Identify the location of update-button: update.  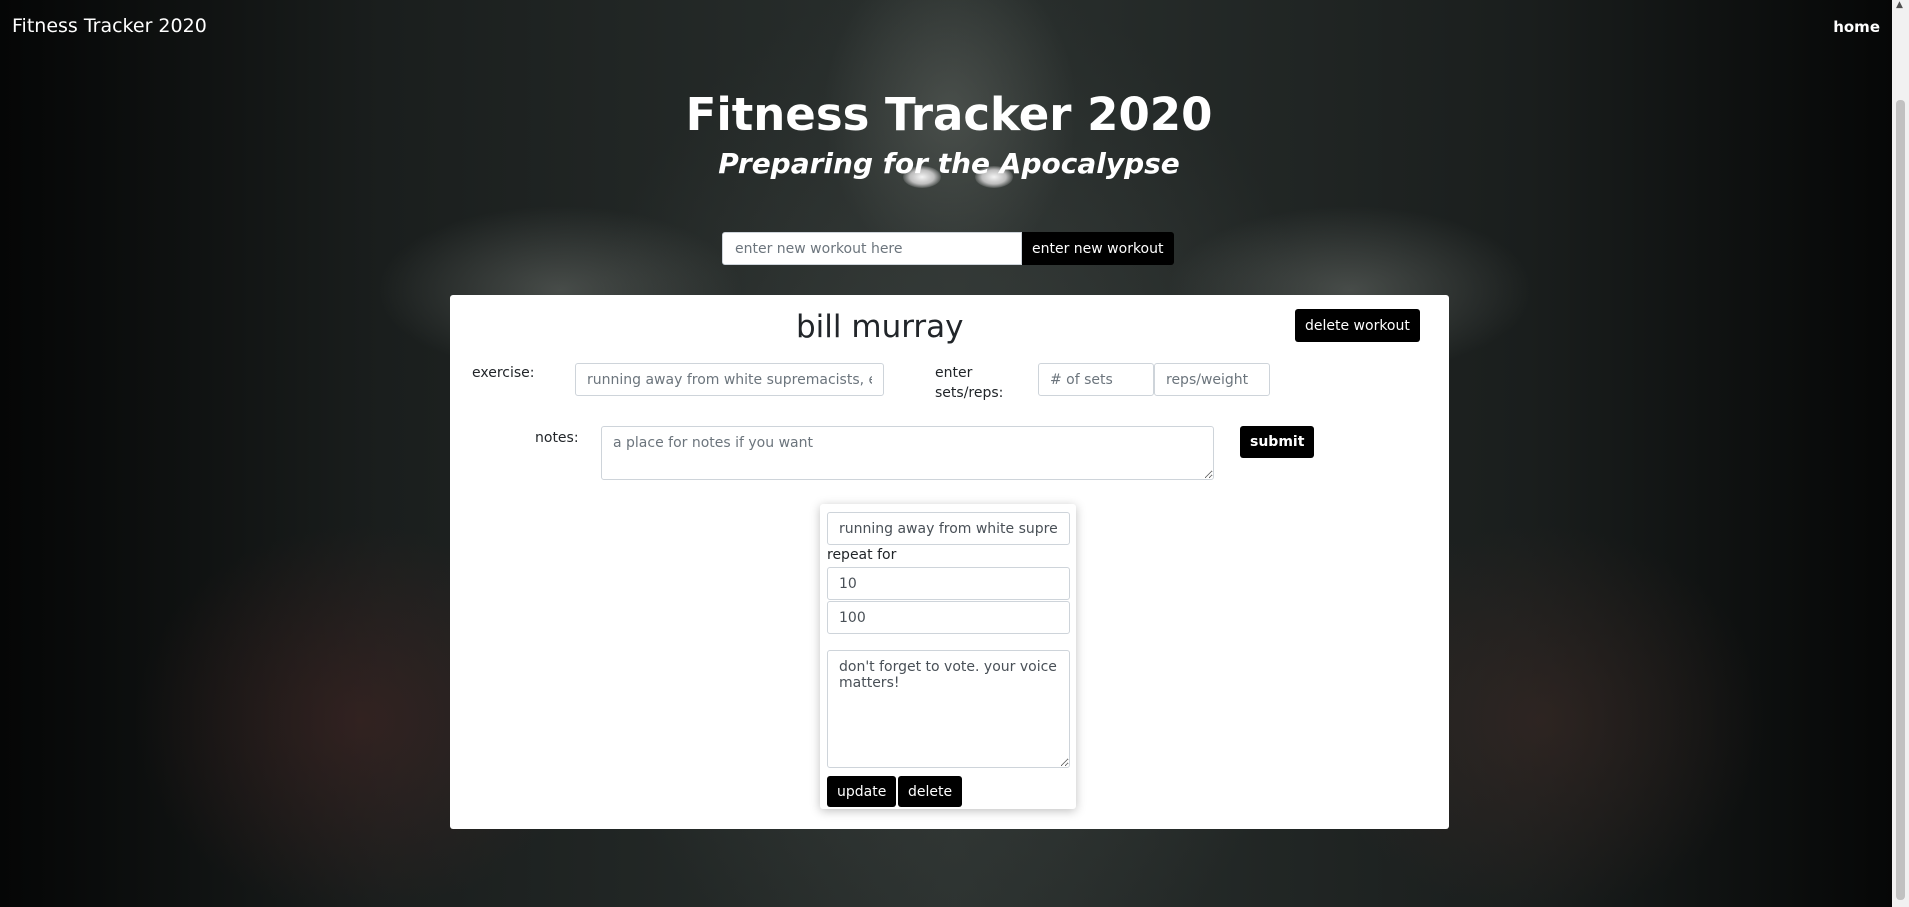
(862, 791).